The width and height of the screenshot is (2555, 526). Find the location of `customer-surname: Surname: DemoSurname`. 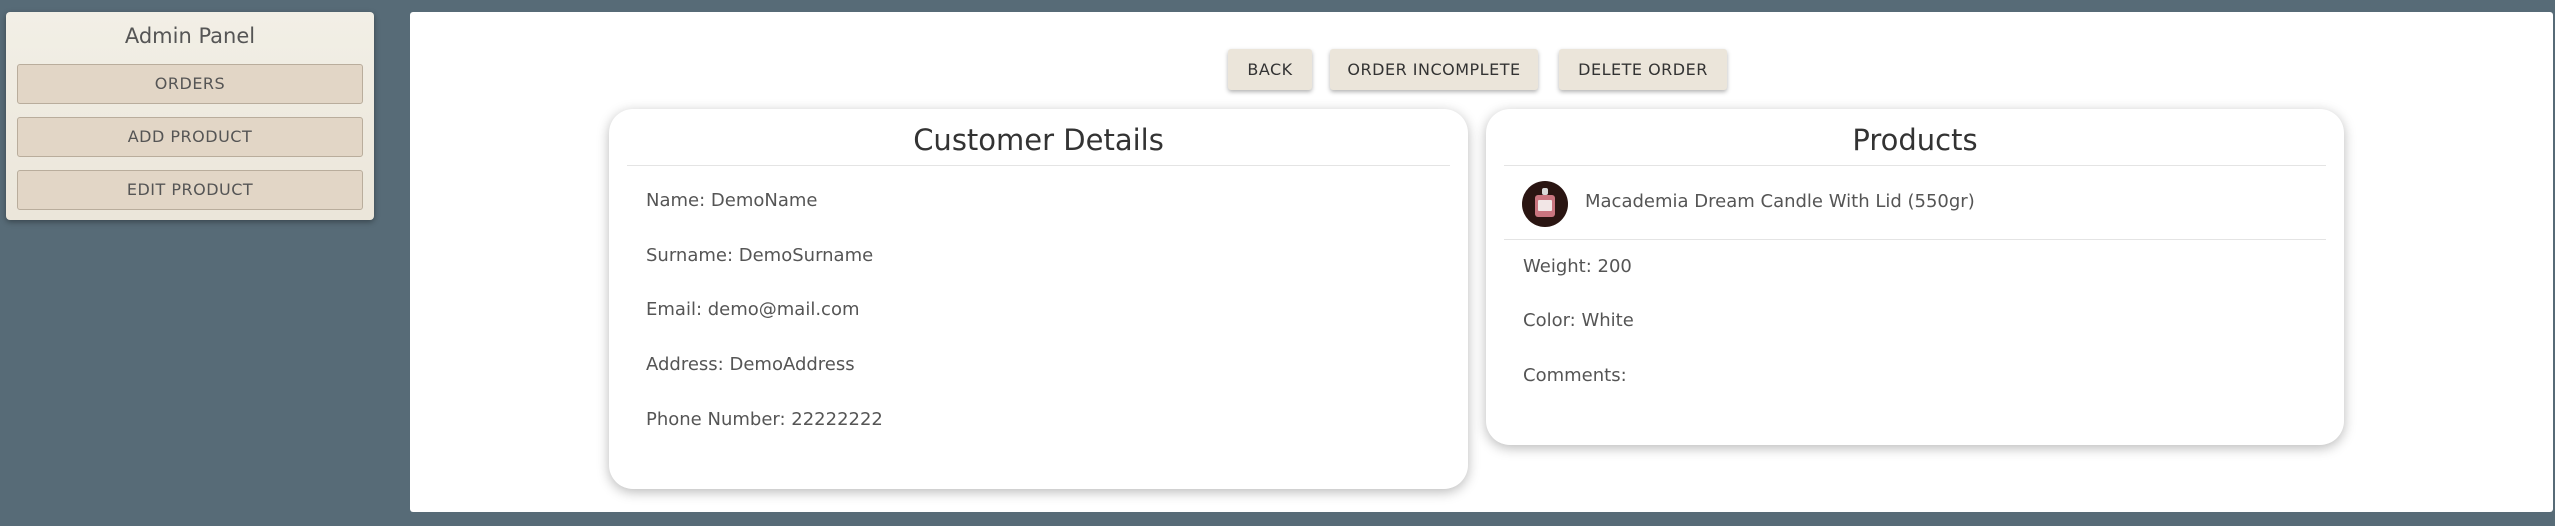

customer-surname: Surname: DemoSurname is located at coordinates (760, 255).